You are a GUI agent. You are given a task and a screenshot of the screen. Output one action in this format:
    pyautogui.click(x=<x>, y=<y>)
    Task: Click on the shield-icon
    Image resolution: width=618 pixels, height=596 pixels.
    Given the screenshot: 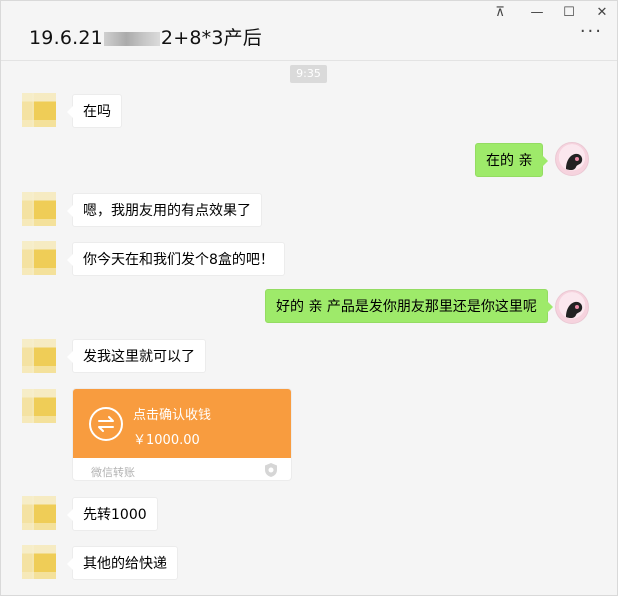 What is the action you would take?
    pyautogui.click(x=271, y=470)
    